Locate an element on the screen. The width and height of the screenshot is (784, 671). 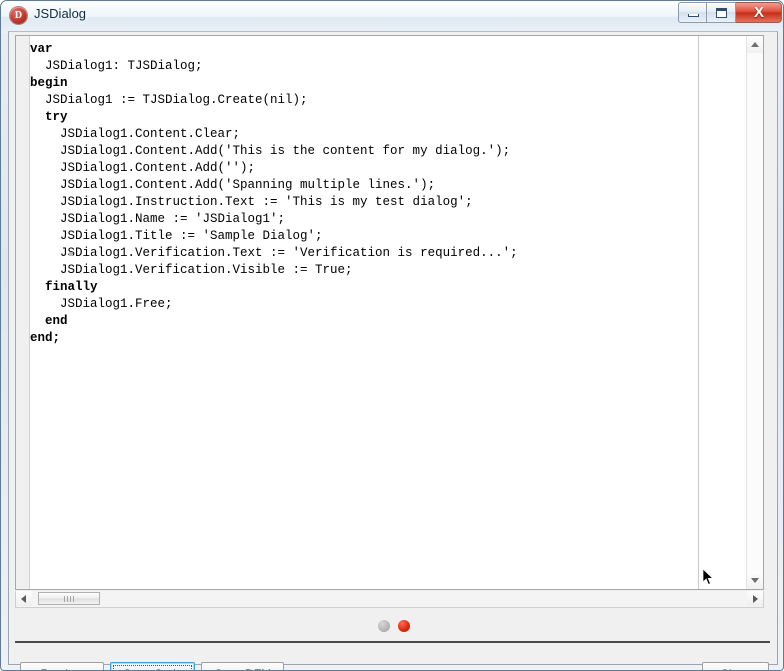
code-line: JSDialog1.Content.Add(''); is located at coordinates (143, 168).